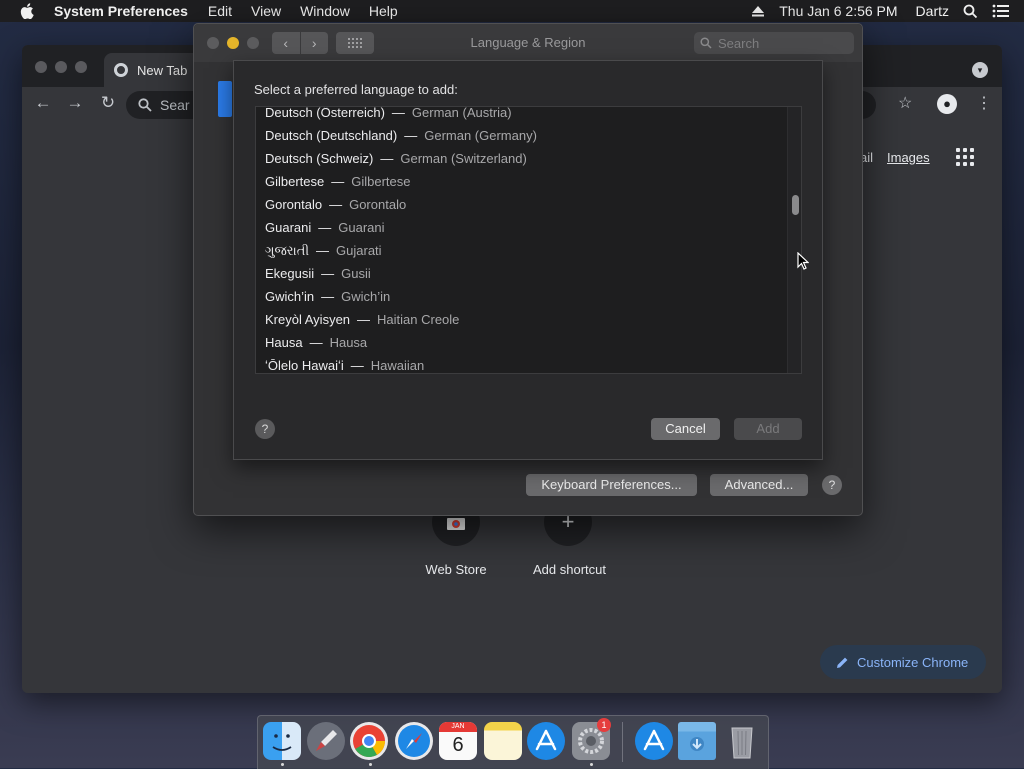 This screenshot has width=1024, height=769. What do you see at coordinates (706, 43) in the screenshot?
I see `search-icon` at bounding box center [706, 43].